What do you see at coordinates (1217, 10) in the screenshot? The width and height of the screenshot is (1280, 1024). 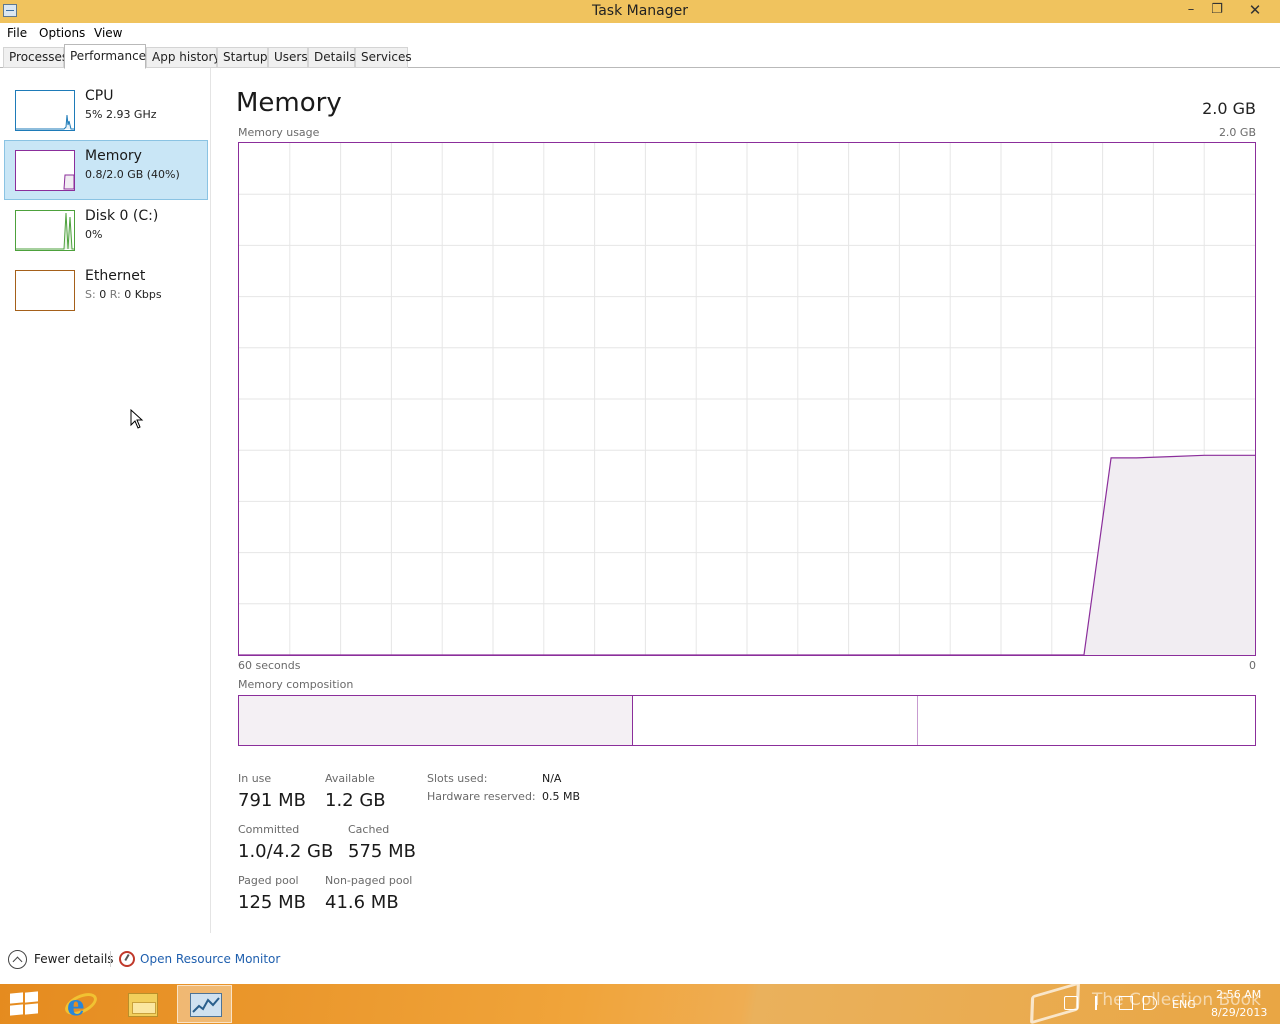 I see `maximize-button: ❐` at bounding box center [1217, 10].